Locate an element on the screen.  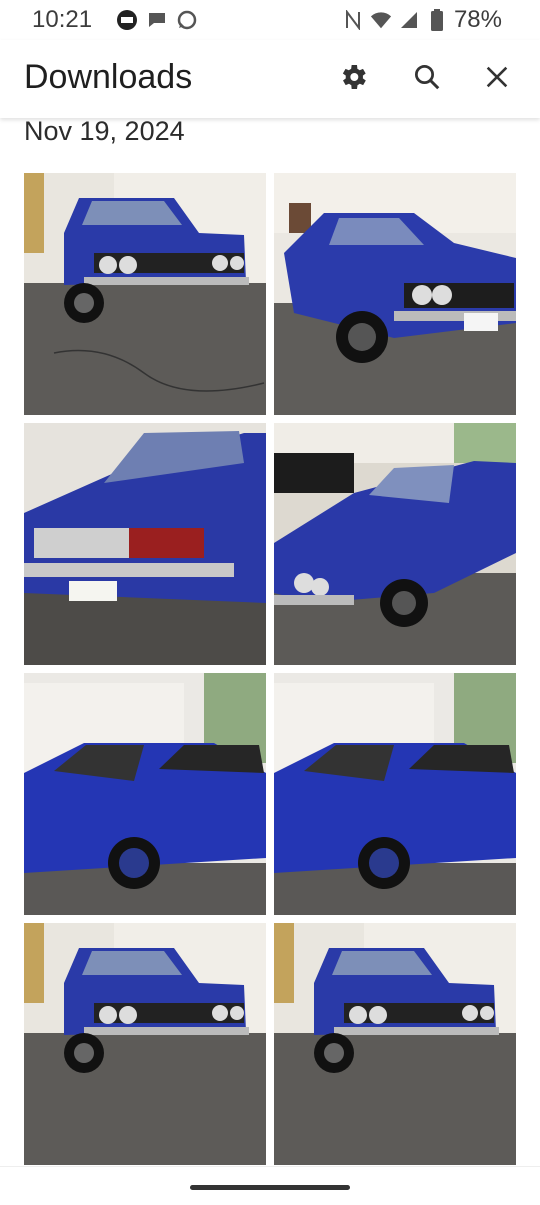
photo-rear-view is located at coordinates (145, 544).